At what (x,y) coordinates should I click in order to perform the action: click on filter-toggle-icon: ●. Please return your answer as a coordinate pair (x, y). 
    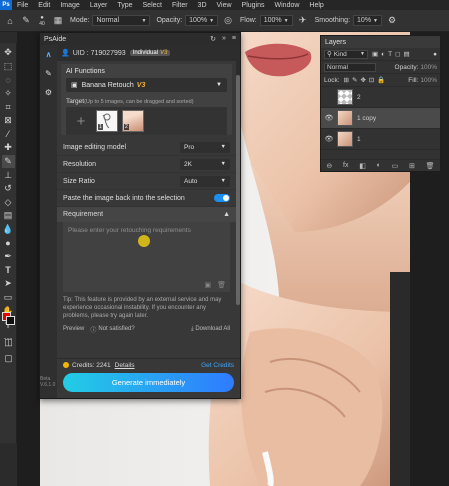
    Looking at the image, I should click on (435, 54).